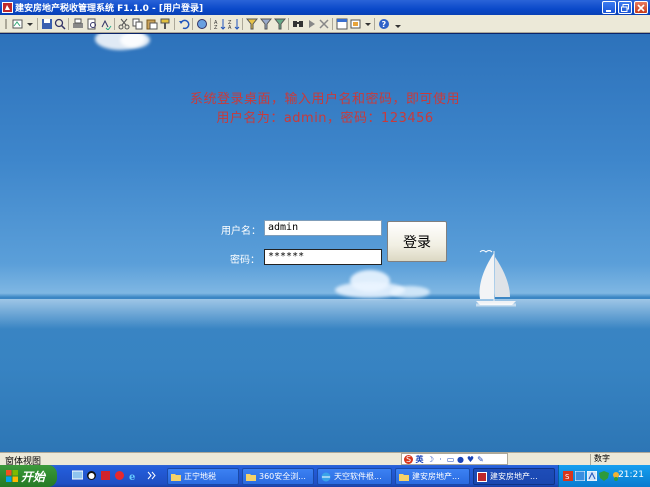 The width and height of the screenshot is (650, 487). Describe the element at coordinates (119, 475) in the screenshot. I see `media-icon` at that location.